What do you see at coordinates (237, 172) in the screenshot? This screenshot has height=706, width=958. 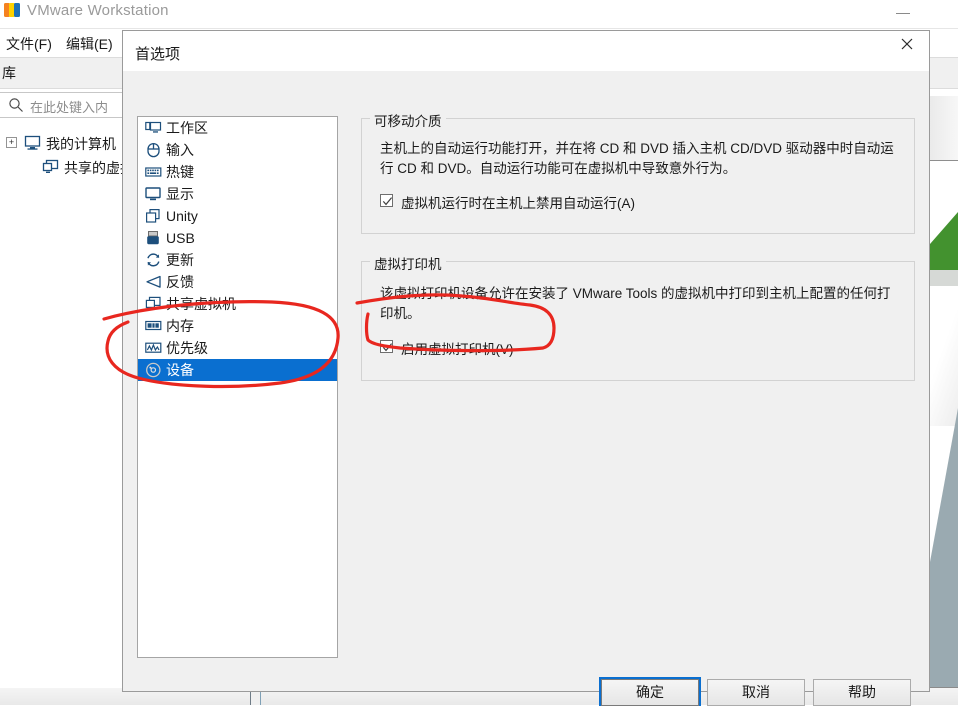 I see `sidebar-item-hotkeys: 热键` at bounding box center [237, 172].